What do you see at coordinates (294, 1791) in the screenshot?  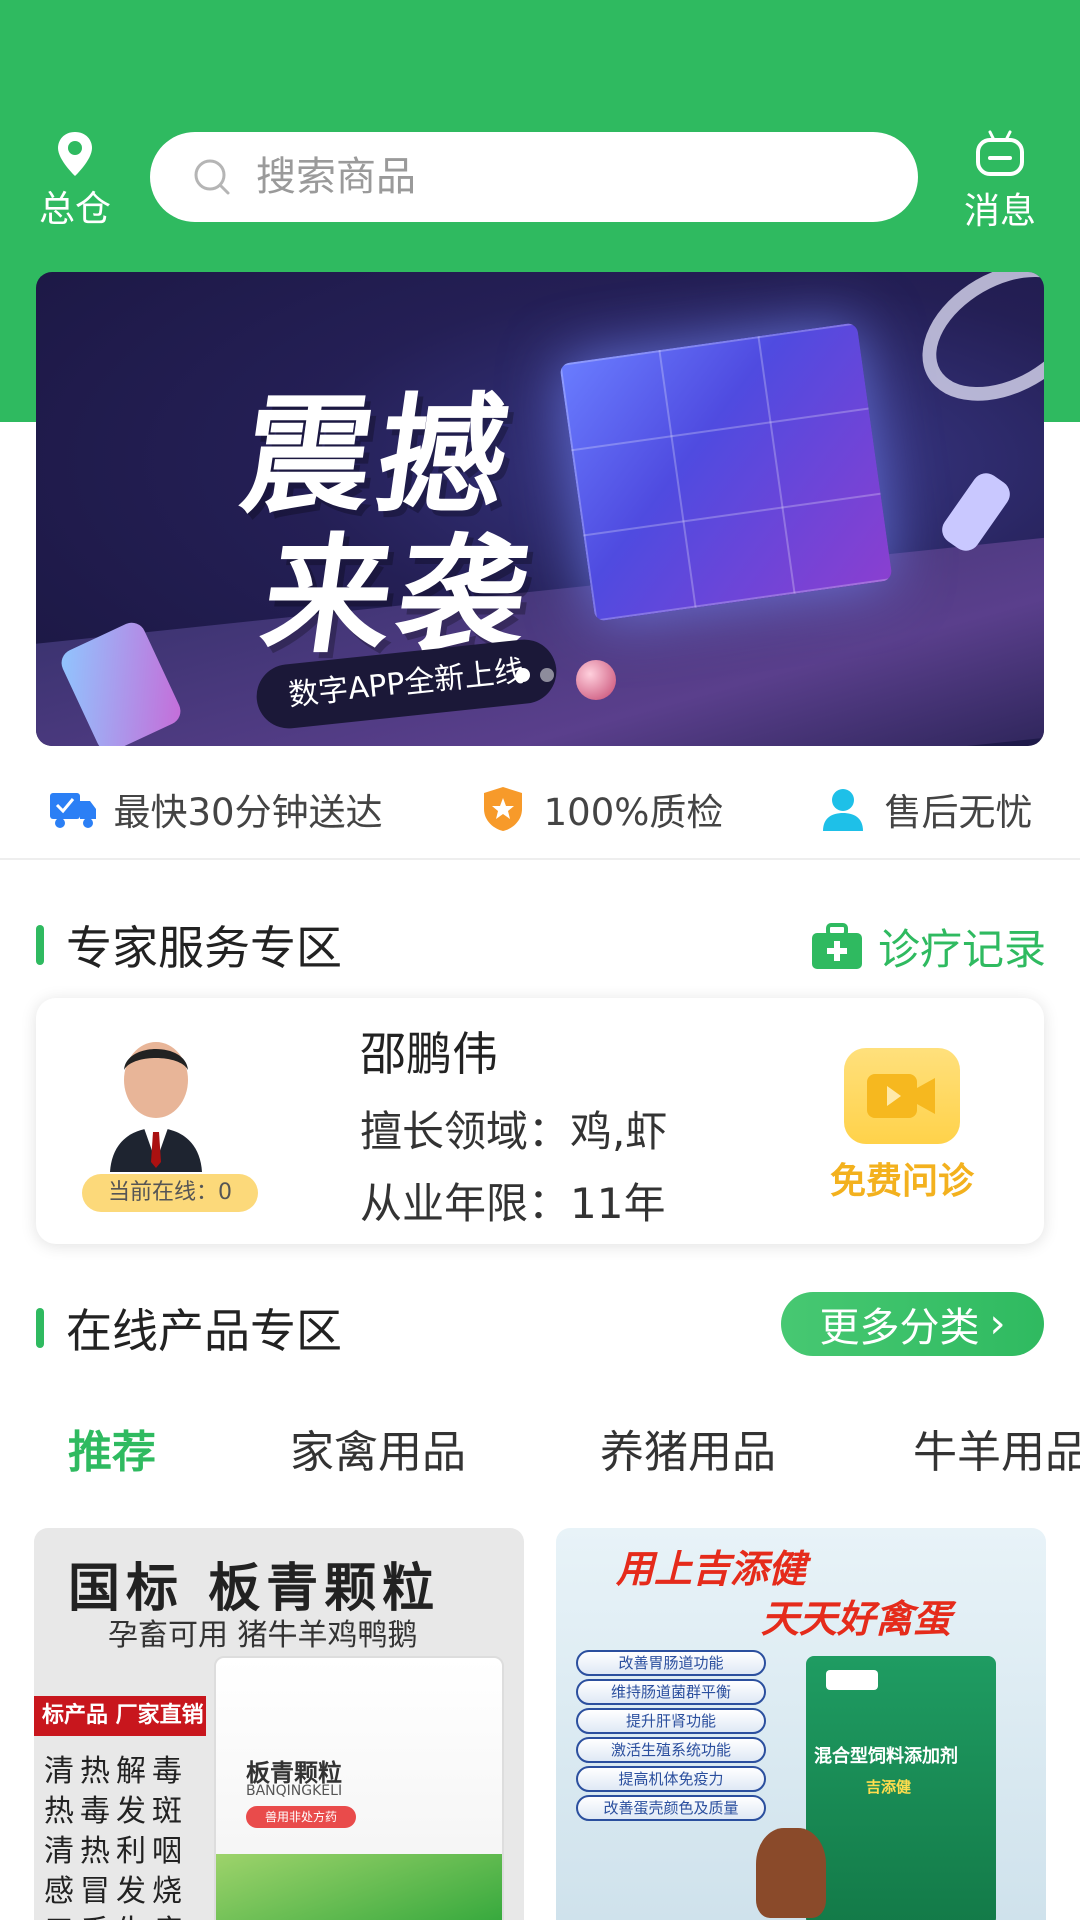 I see `package-pinyin: BANQINGKELI` at bounding box center [294, 1791].